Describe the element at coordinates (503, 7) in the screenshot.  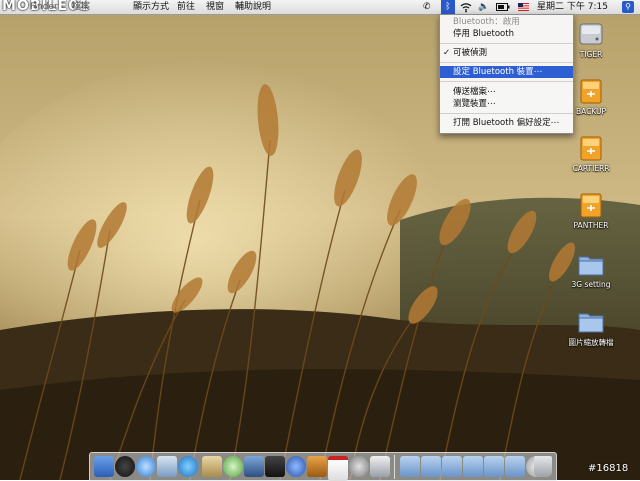
I see `battery-icon` at that location.